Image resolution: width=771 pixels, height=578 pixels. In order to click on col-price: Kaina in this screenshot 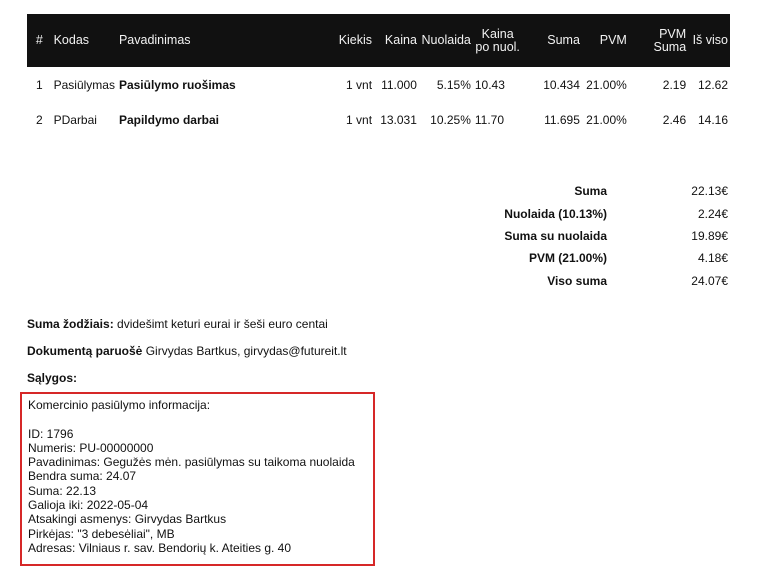, I will do `click(396, 40)`.